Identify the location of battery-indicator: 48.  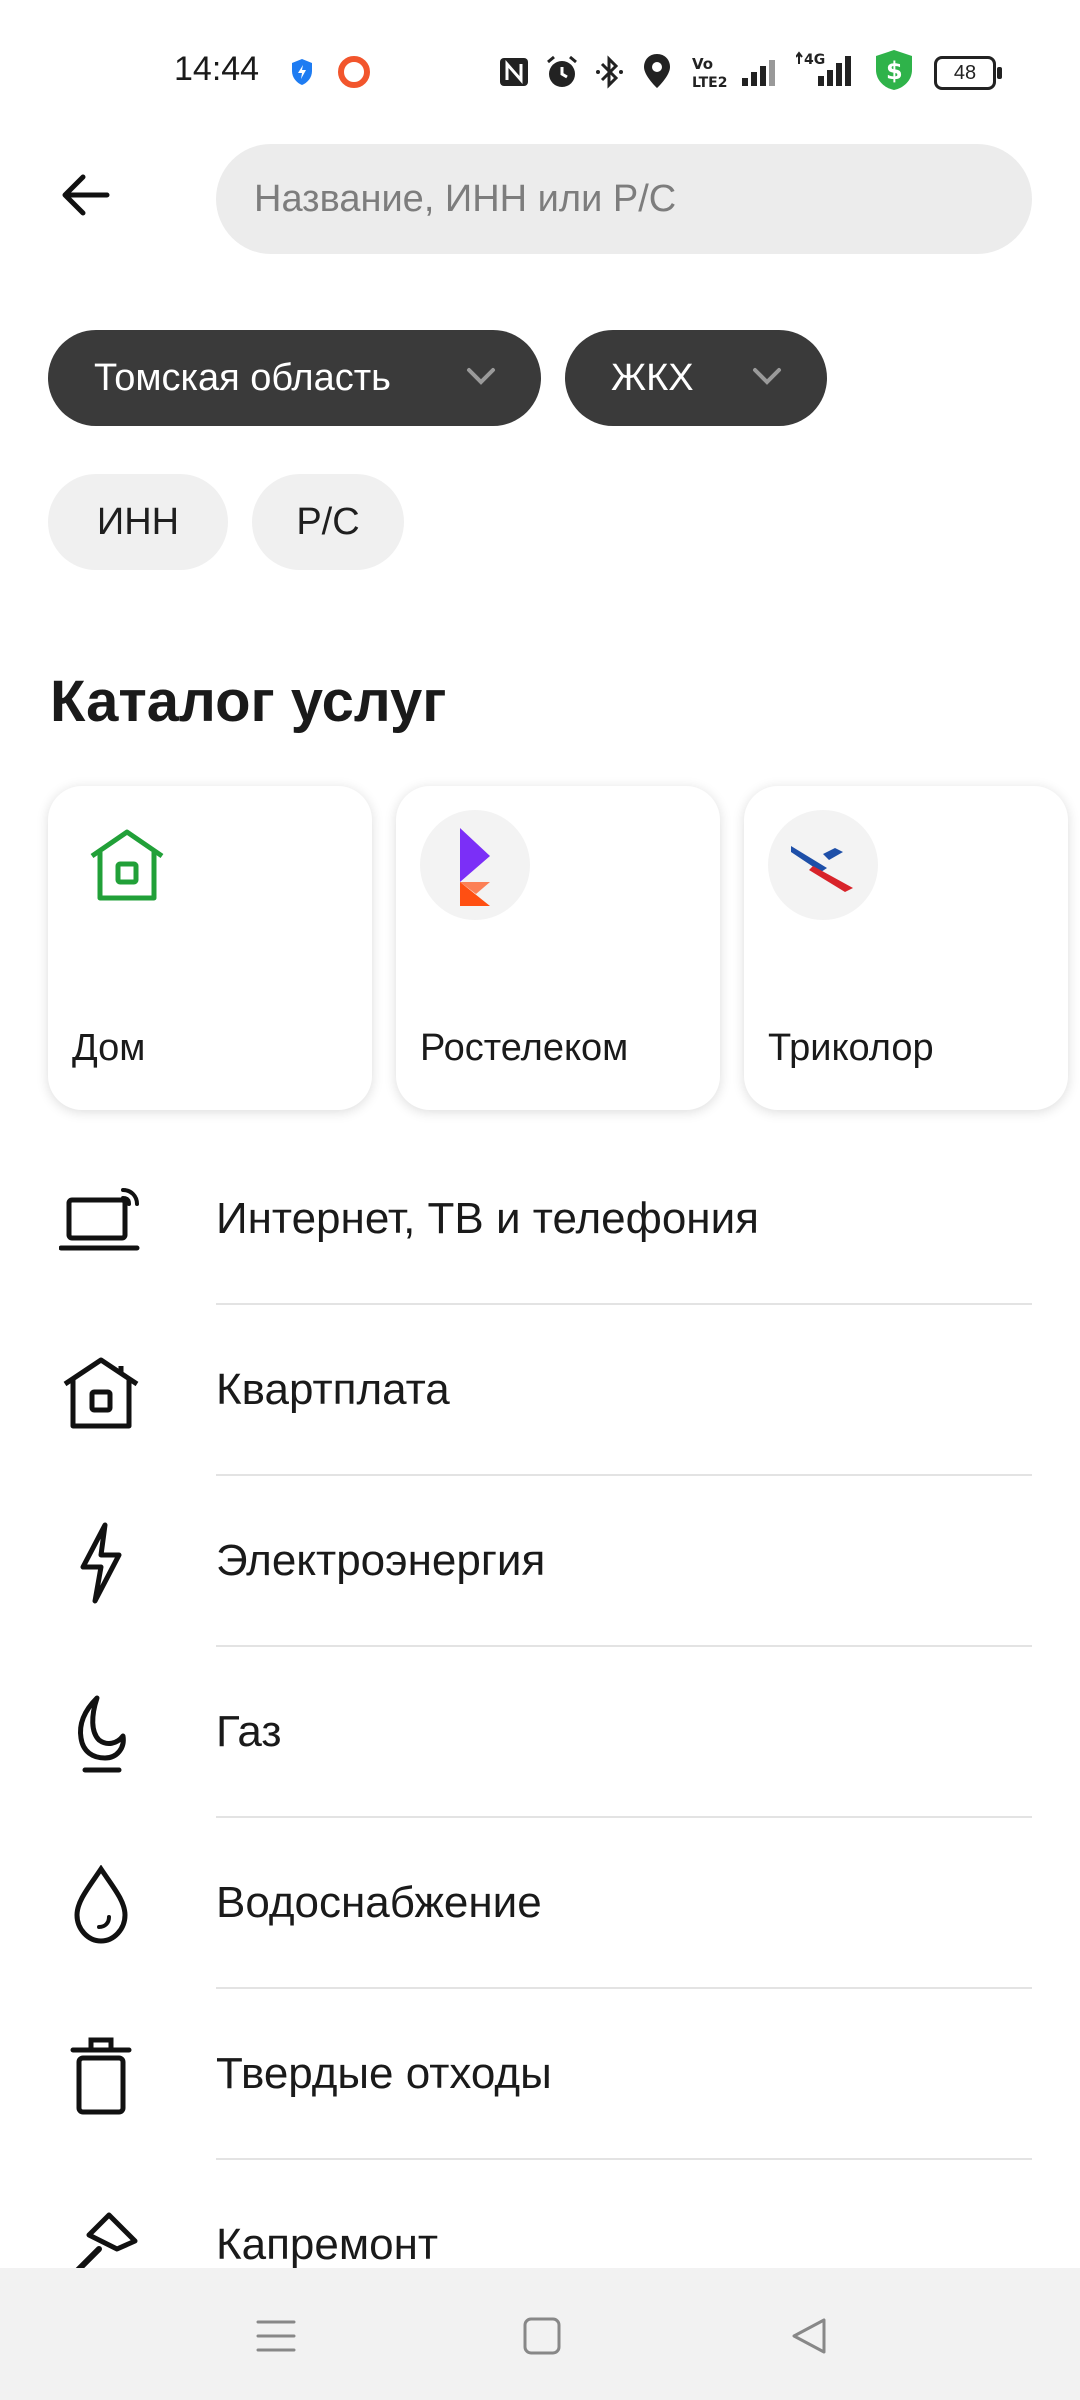
(968, 73).